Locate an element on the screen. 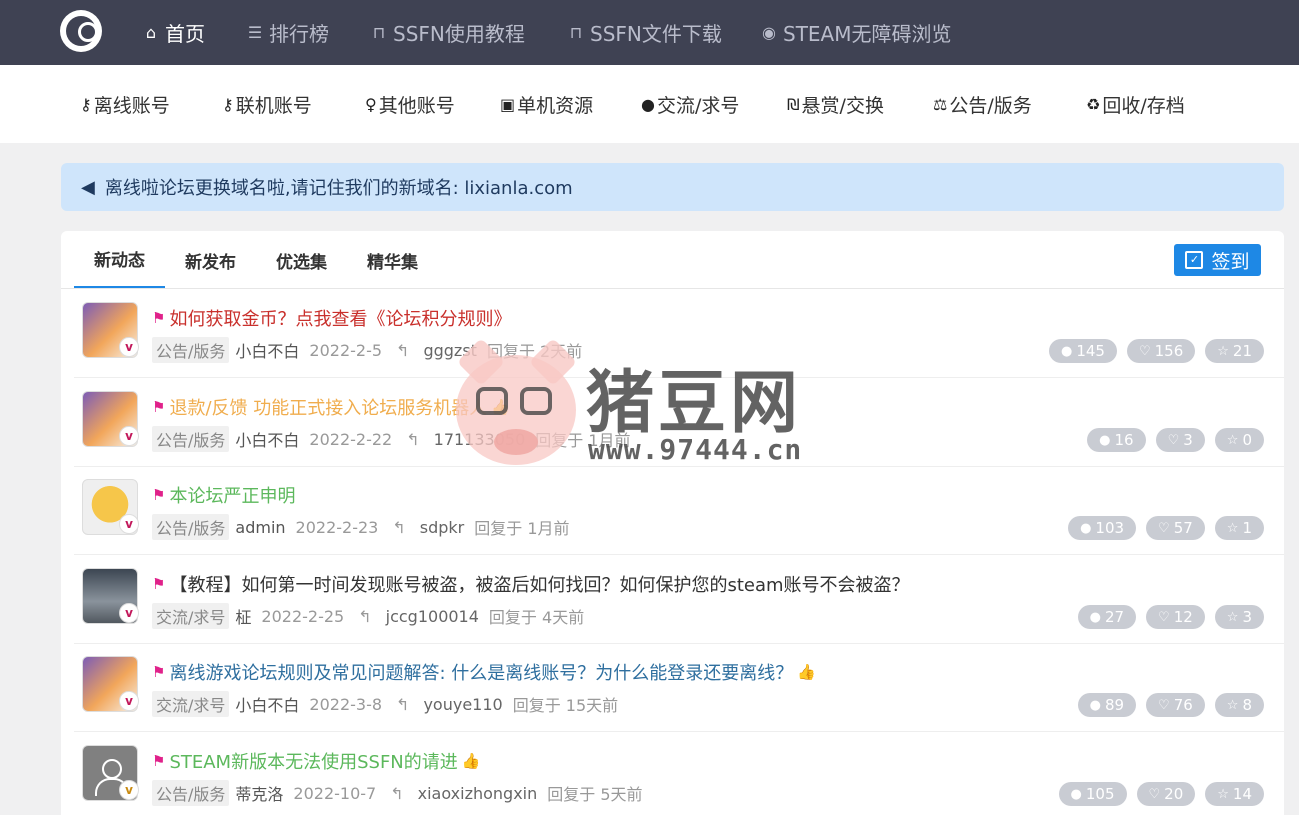 Image resolution: width=1299 pixels, height=815 pixels. favorite-count: ☆ 1 is located at coordinates (1239, 528).